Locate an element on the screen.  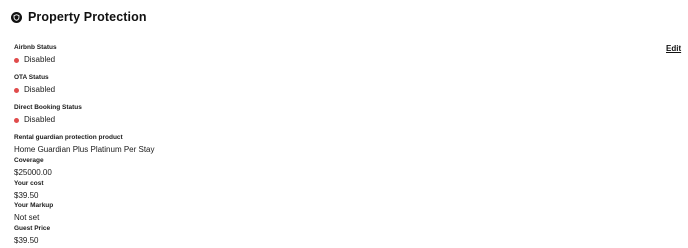
ota-status-field: OTA Status Disabled is located at coordinates (34, 84).